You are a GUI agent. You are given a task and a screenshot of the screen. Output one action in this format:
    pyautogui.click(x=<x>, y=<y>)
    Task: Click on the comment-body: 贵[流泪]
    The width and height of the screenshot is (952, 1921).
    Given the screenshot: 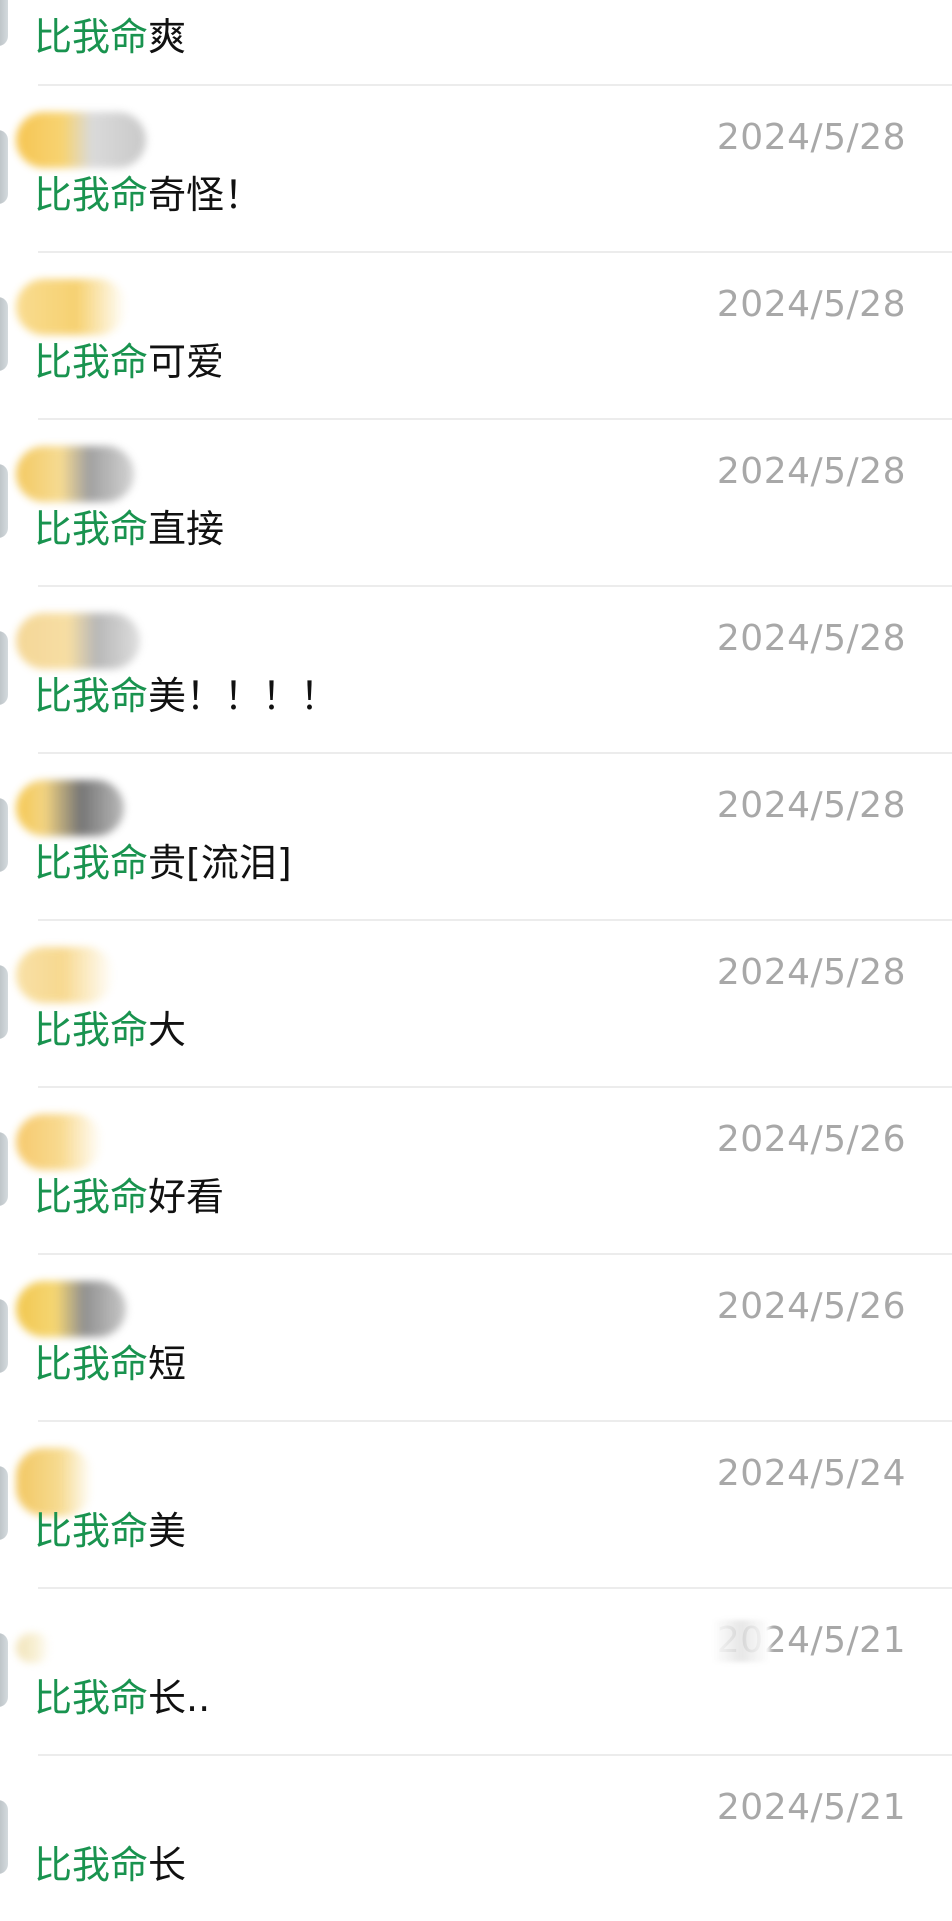 What is the action you would take?
    pyautogui.click(x=220, y=863)
    